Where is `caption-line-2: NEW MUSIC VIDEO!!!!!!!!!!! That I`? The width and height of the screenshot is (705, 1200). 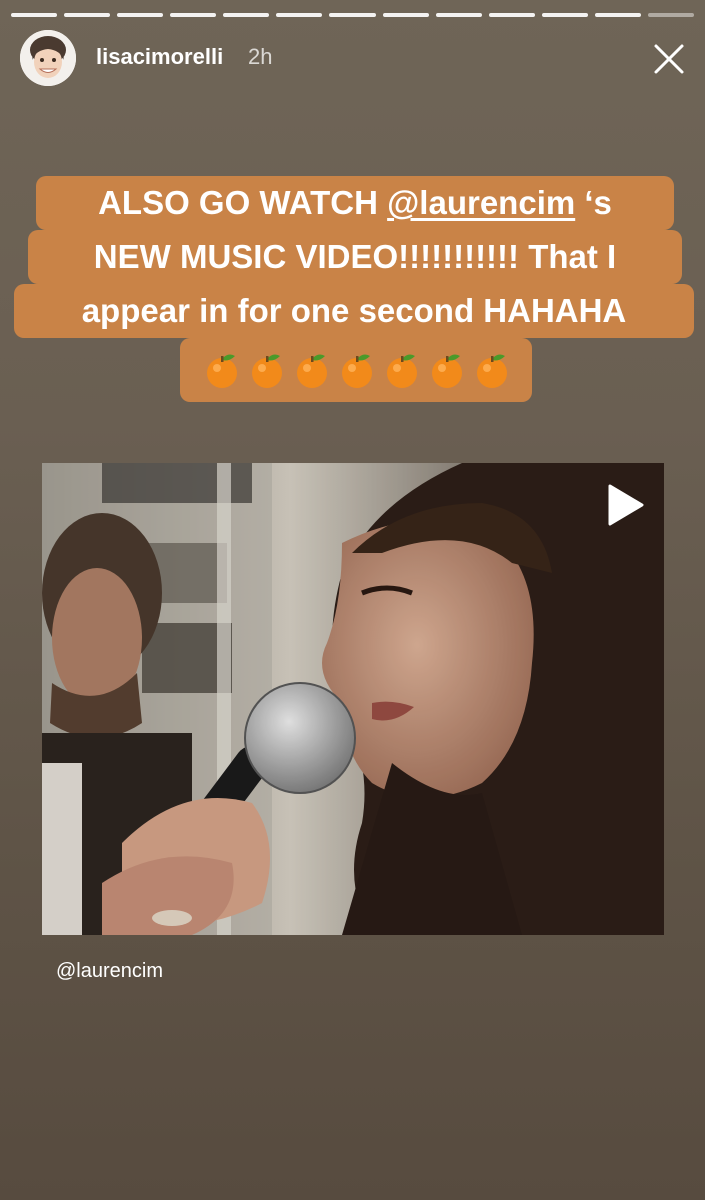 caption-line-2: NEW MUSIC VIDEO!!!!!!!!!!! That I is located at coordinates (355, 257).